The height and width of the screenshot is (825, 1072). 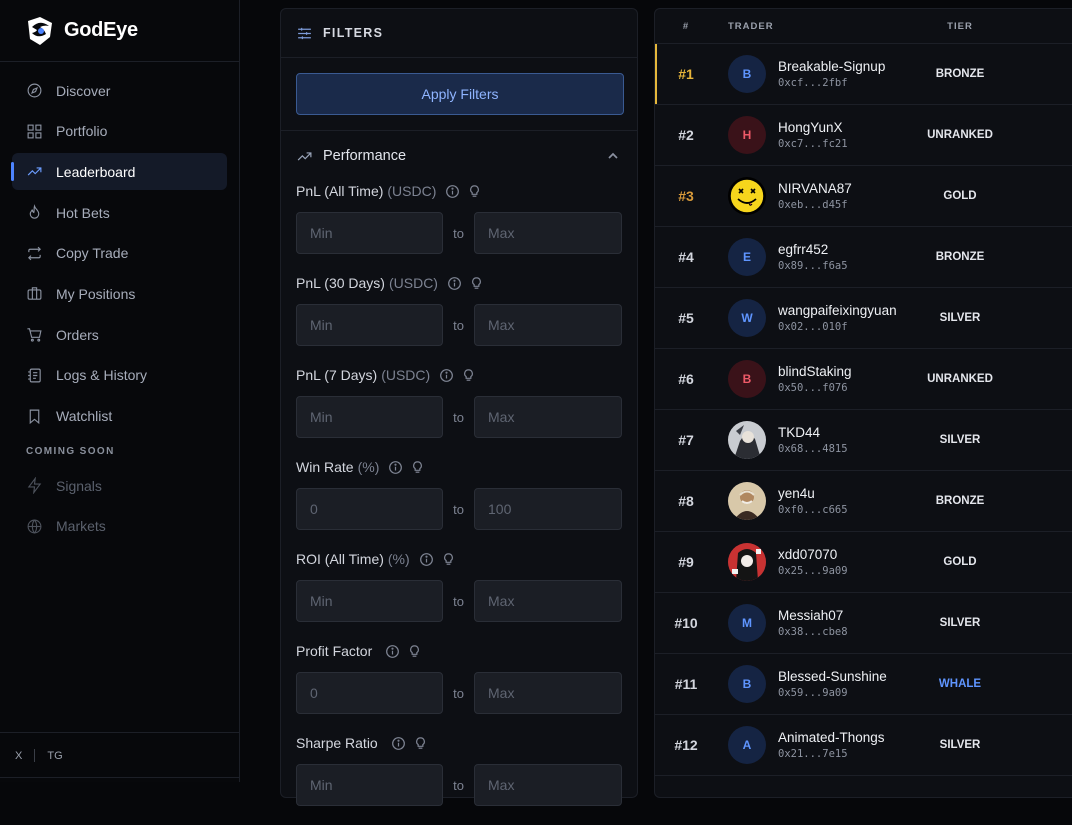 I want to click on trader-name: yen4u, so click(x=813, y=493).